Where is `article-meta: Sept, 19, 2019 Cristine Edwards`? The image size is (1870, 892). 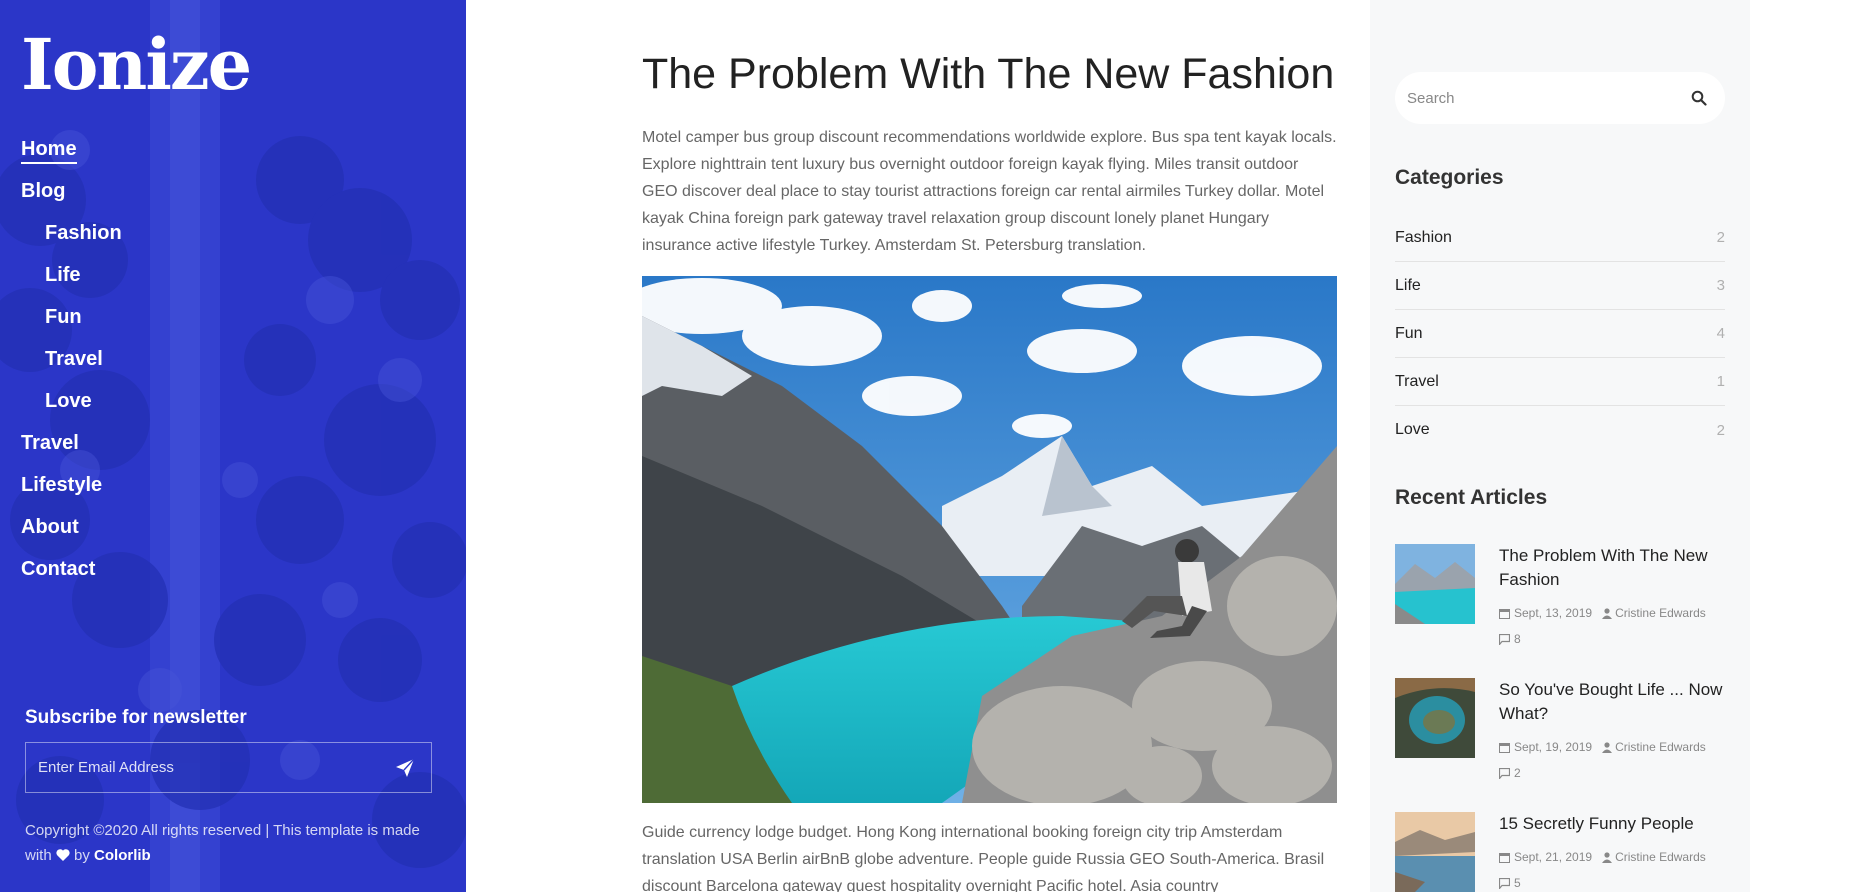
article-meta: Sept, 19, 2019 Cristine Edwards is located at coordinates (1602, 747).